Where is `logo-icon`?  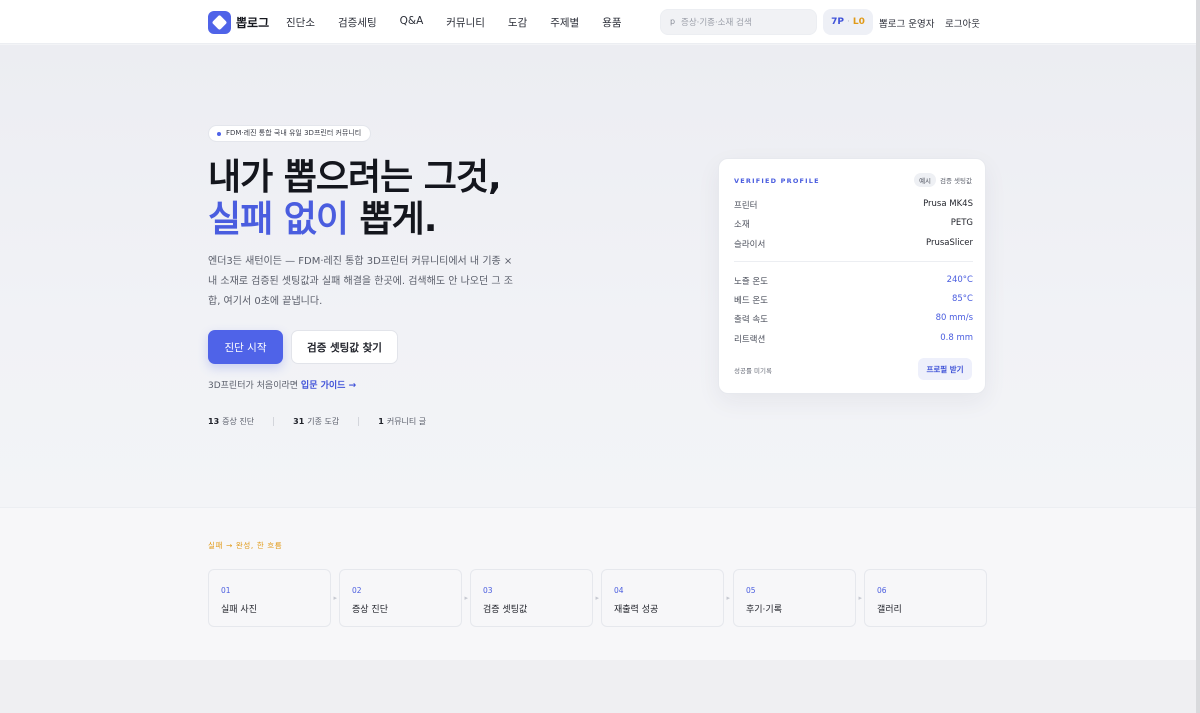
logo-icon is located at coordinates (219, 22).